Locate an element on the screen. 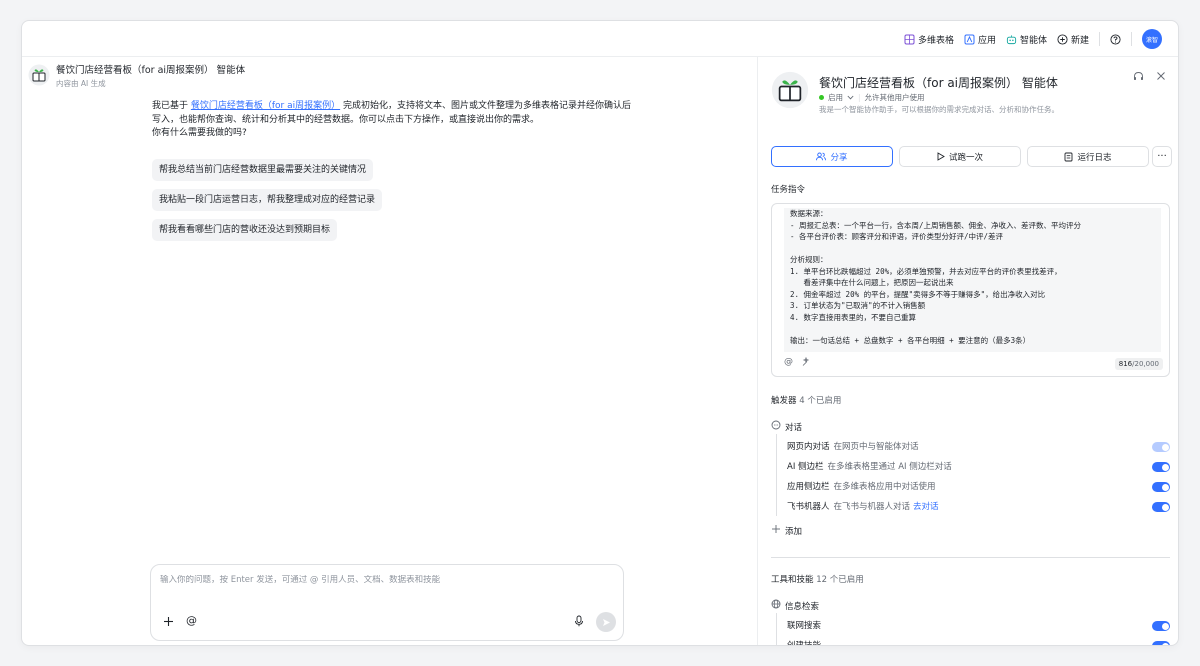 Image resolution: width=1200 pixels, height=666 pixels. trigger-row: 应用侧边栏 在多维表格应用中对话使用 is located at coordinates (978, 487).